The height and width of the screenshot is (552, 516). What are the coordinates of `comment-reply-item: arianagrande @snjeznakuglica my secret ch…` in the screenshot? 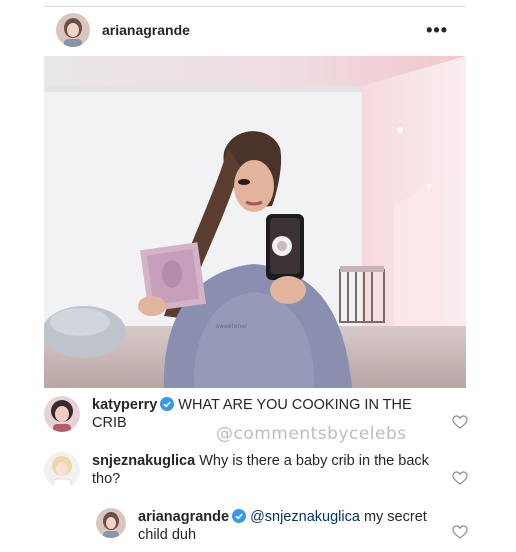 It's located at (266, 526).